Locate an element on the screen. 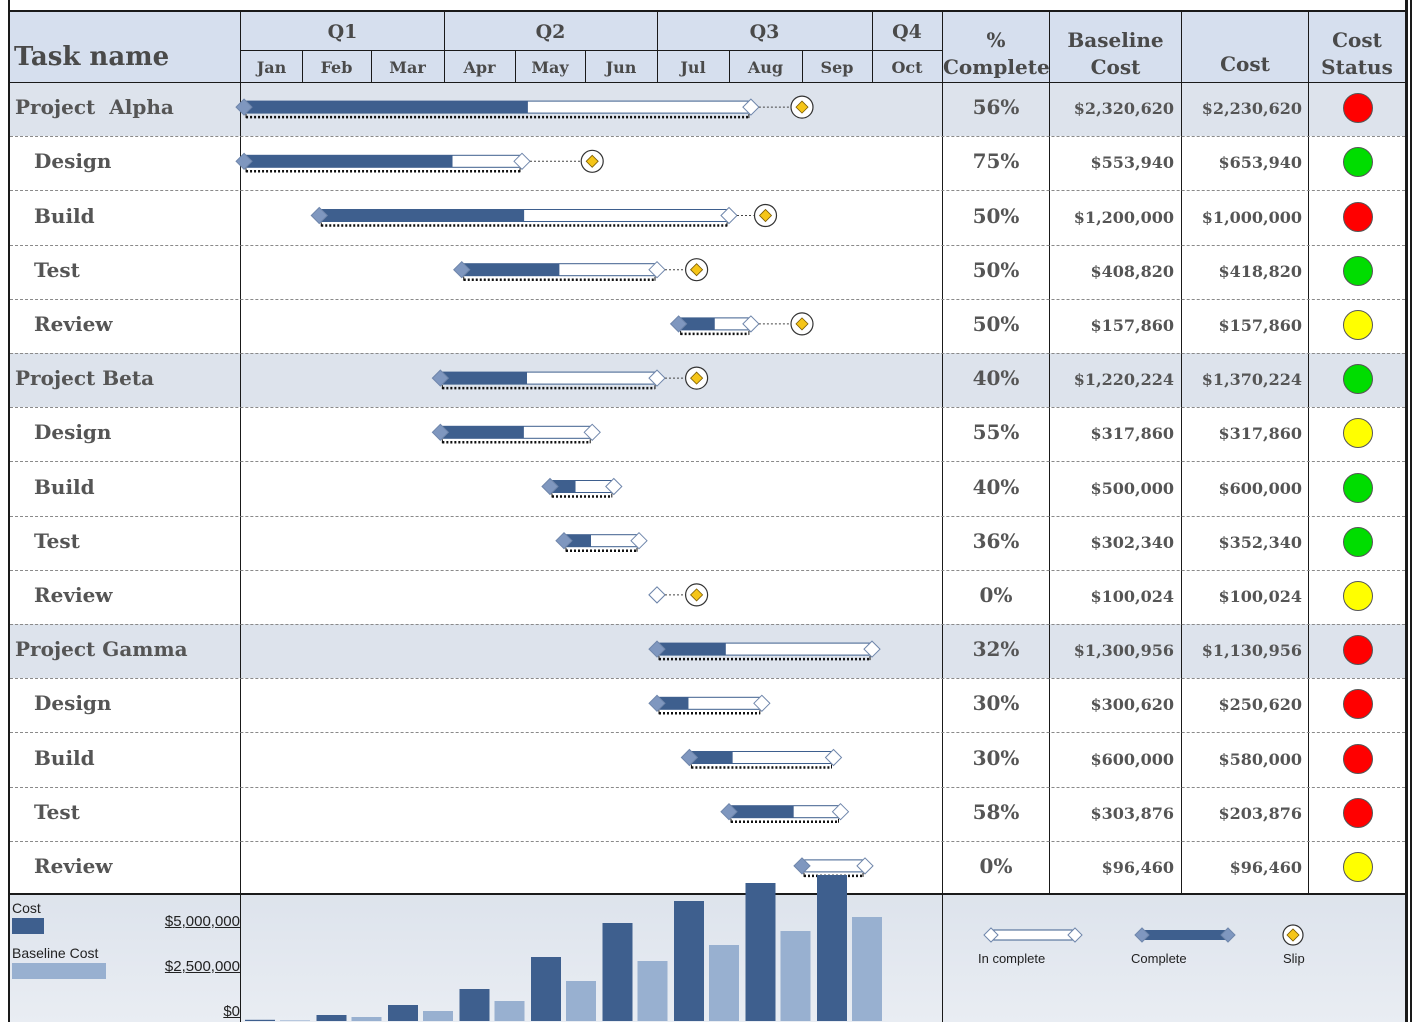  task-name: Design is located at coordinates (73, 432).